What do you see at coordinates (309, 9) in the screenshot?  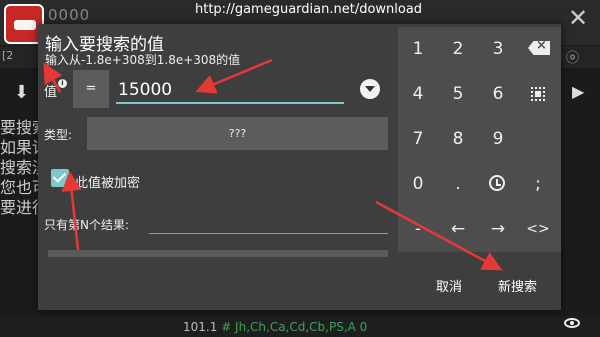 I see `url-watermark: http://gameguardian.net/download` at bounding box center [309, 9].